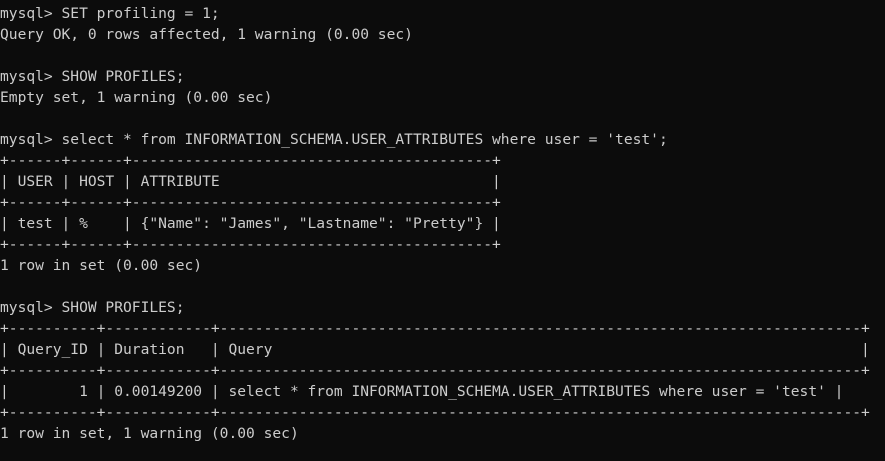  Describe the element at coordinates (136, 97) in the screenshot. I see `output-line-empty-set: Empty set, 1 warning (0.00 sec)` at that location.